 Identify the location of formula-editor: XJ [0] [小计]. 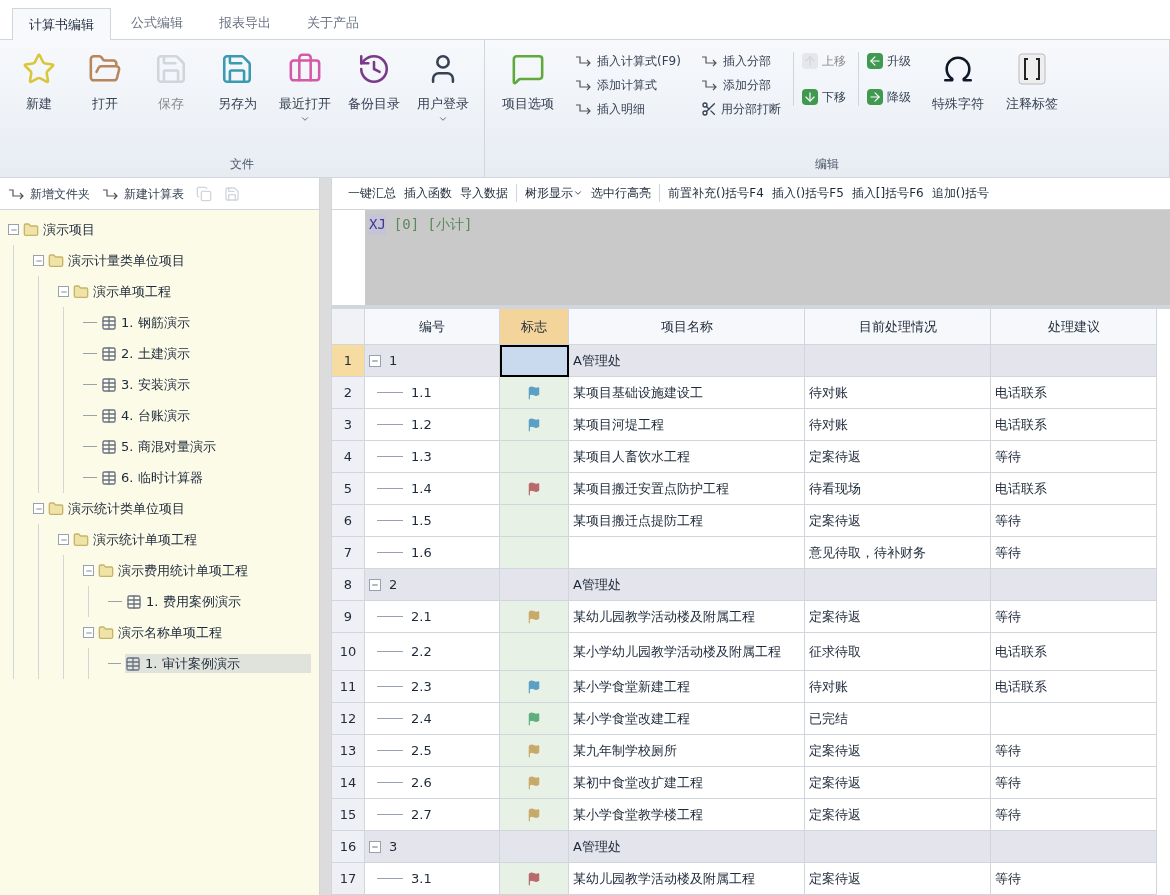
(767, 257).